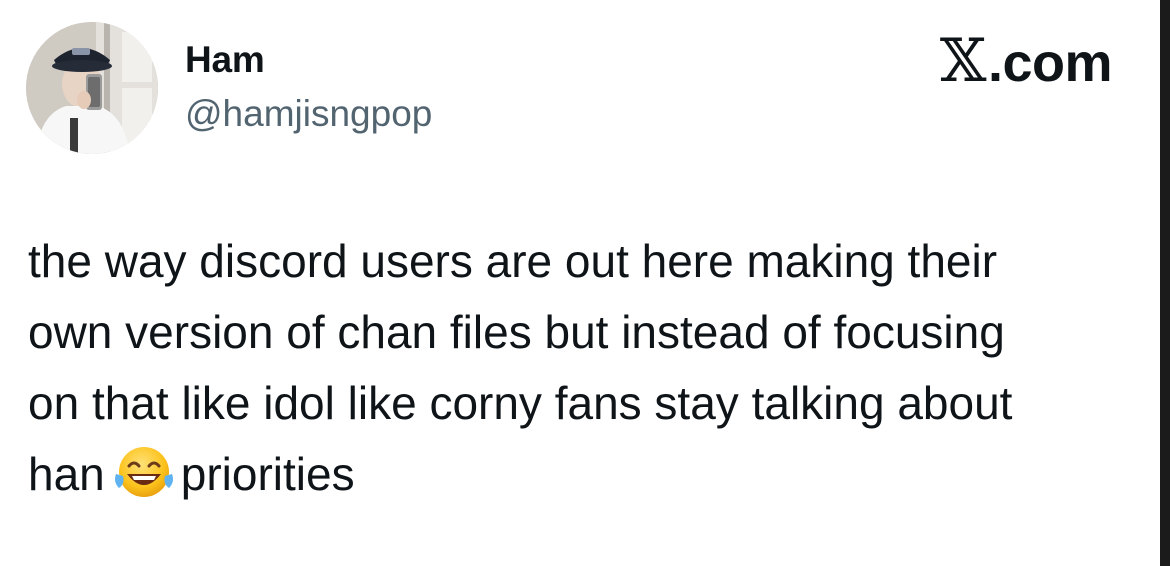 This screenshot has width=1170, height=566. Describe the element at coordinates (1050, 63) in the screenshot. I see `brand-domain: .com` at that location.